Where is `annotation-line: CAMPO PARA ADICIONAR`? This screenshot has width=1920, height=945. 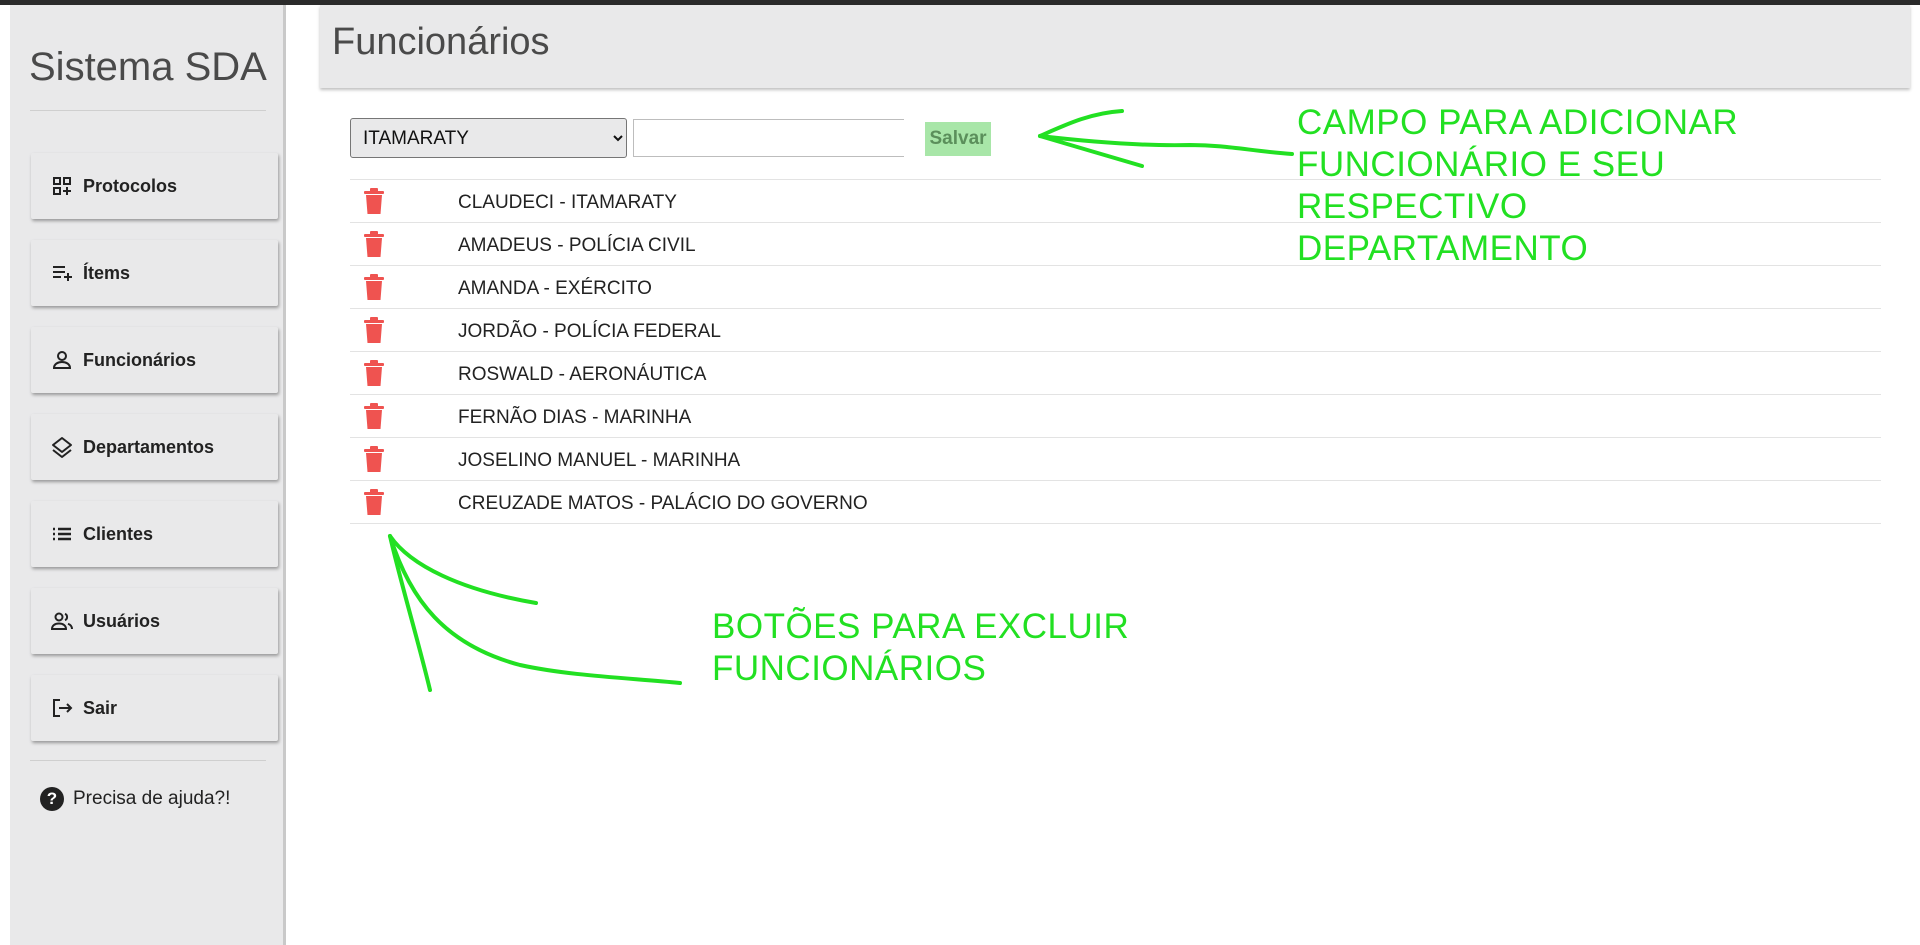
annotation-line: CAMPO PARA ADICIONAR is located at coordinates (1518, 122).